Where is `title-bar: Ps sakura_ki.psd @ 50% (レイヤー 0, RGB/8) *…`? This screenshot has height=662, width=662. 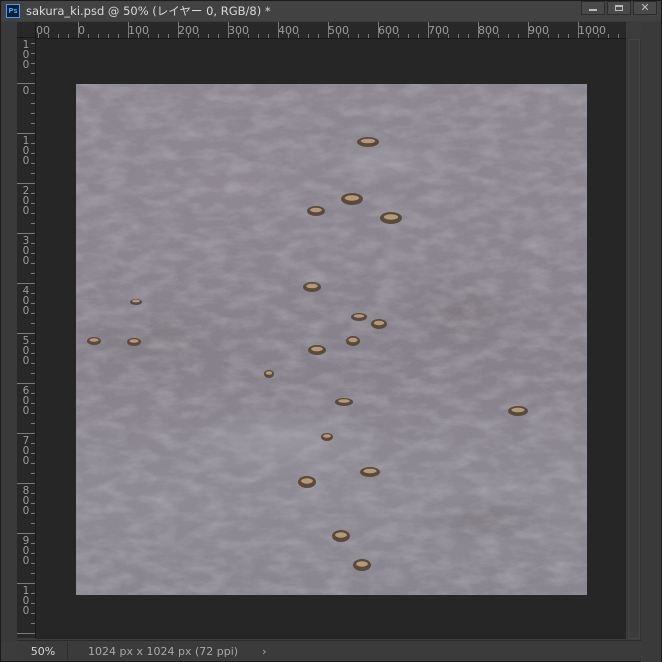 title-bar: Ps sakura_ki.psd @ 50% (レイヤー 0, RGB/8) *… is located at coordinates (331, 11).